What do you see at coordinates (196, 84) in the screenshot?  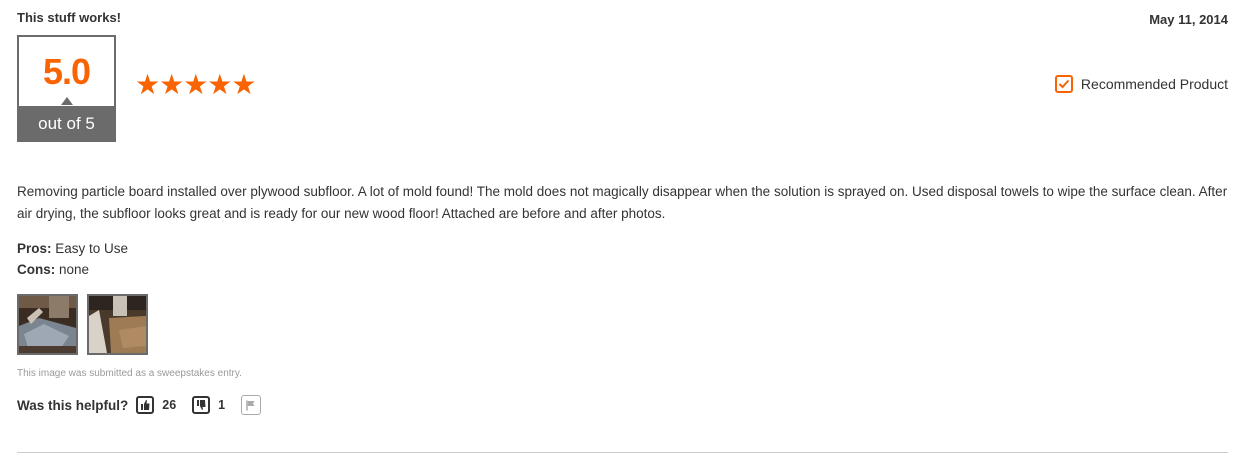 I see `star-rating: ★★★★★` at bounding box center [196, 84].